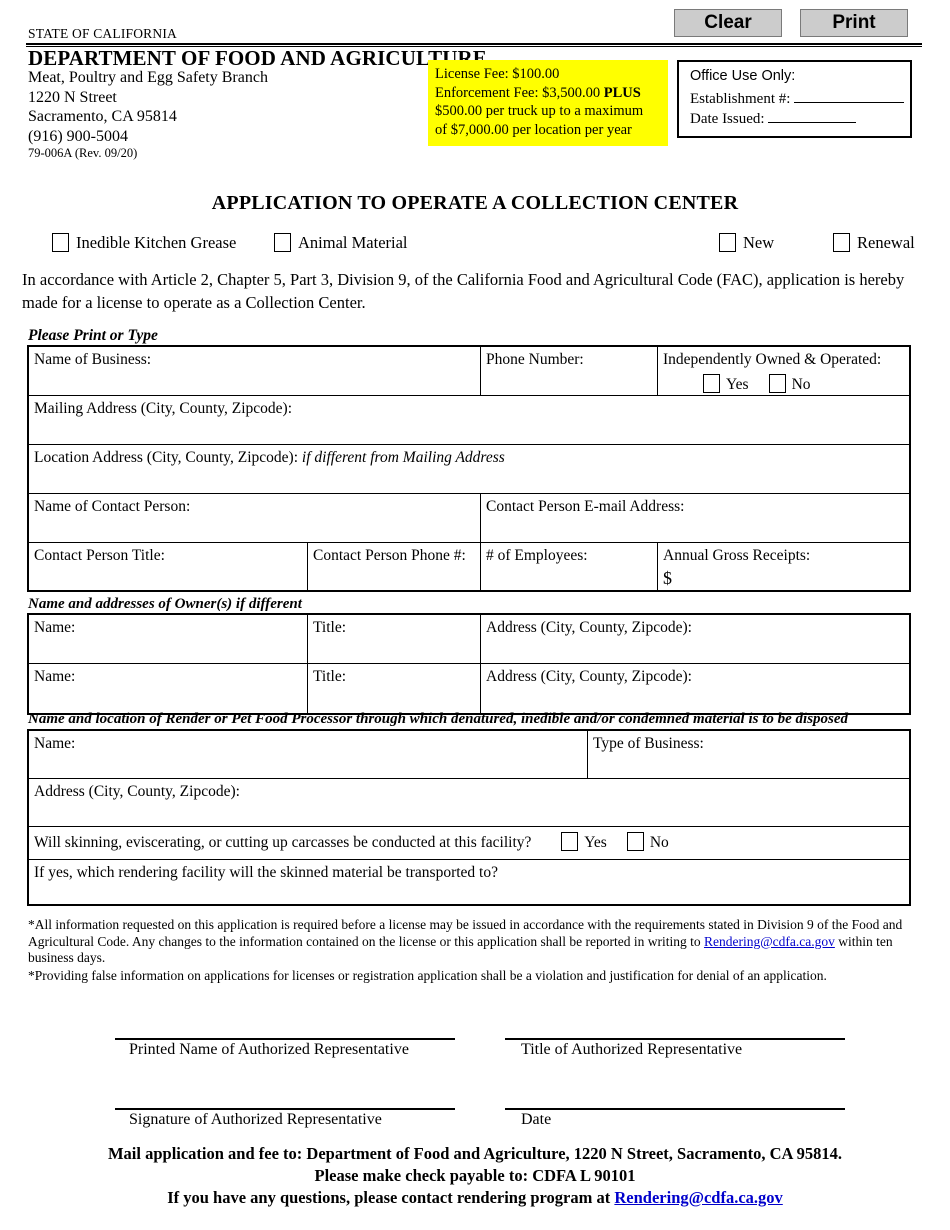 The width and height of the screenshot is (950, 1230). Describe the element at coordinates (389, 555) in the screenshot. I see `contact-person-phone-label: Contact Person Phone #:` at that location.